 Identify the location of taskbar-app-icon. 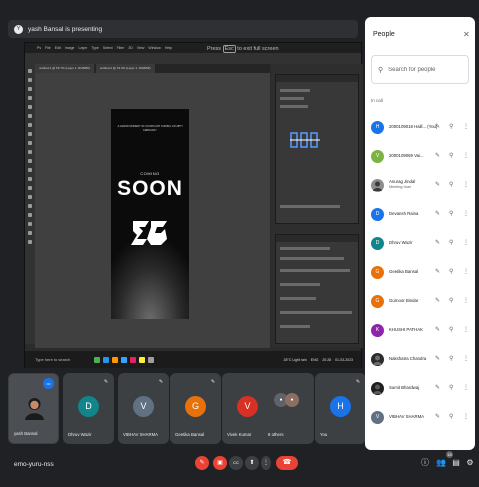
(97, 359).